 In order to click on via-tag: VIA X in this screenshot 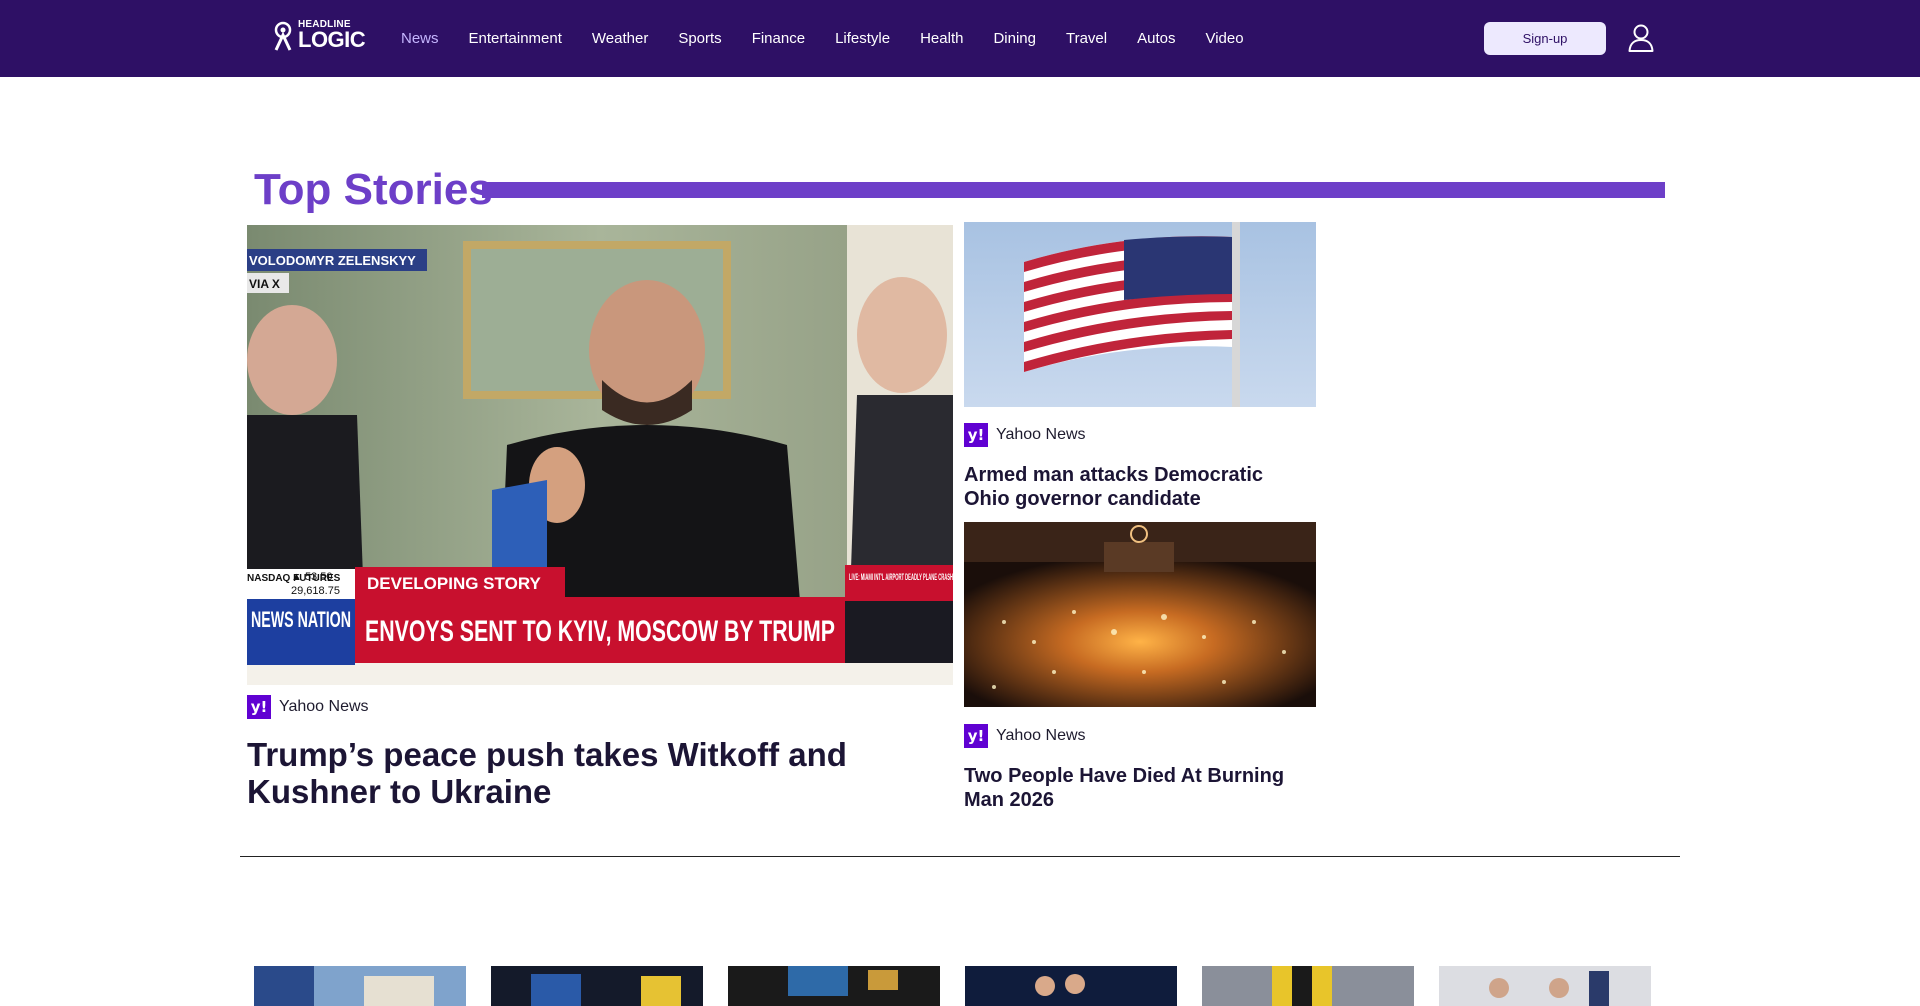, I will do `click(264, 284)`.